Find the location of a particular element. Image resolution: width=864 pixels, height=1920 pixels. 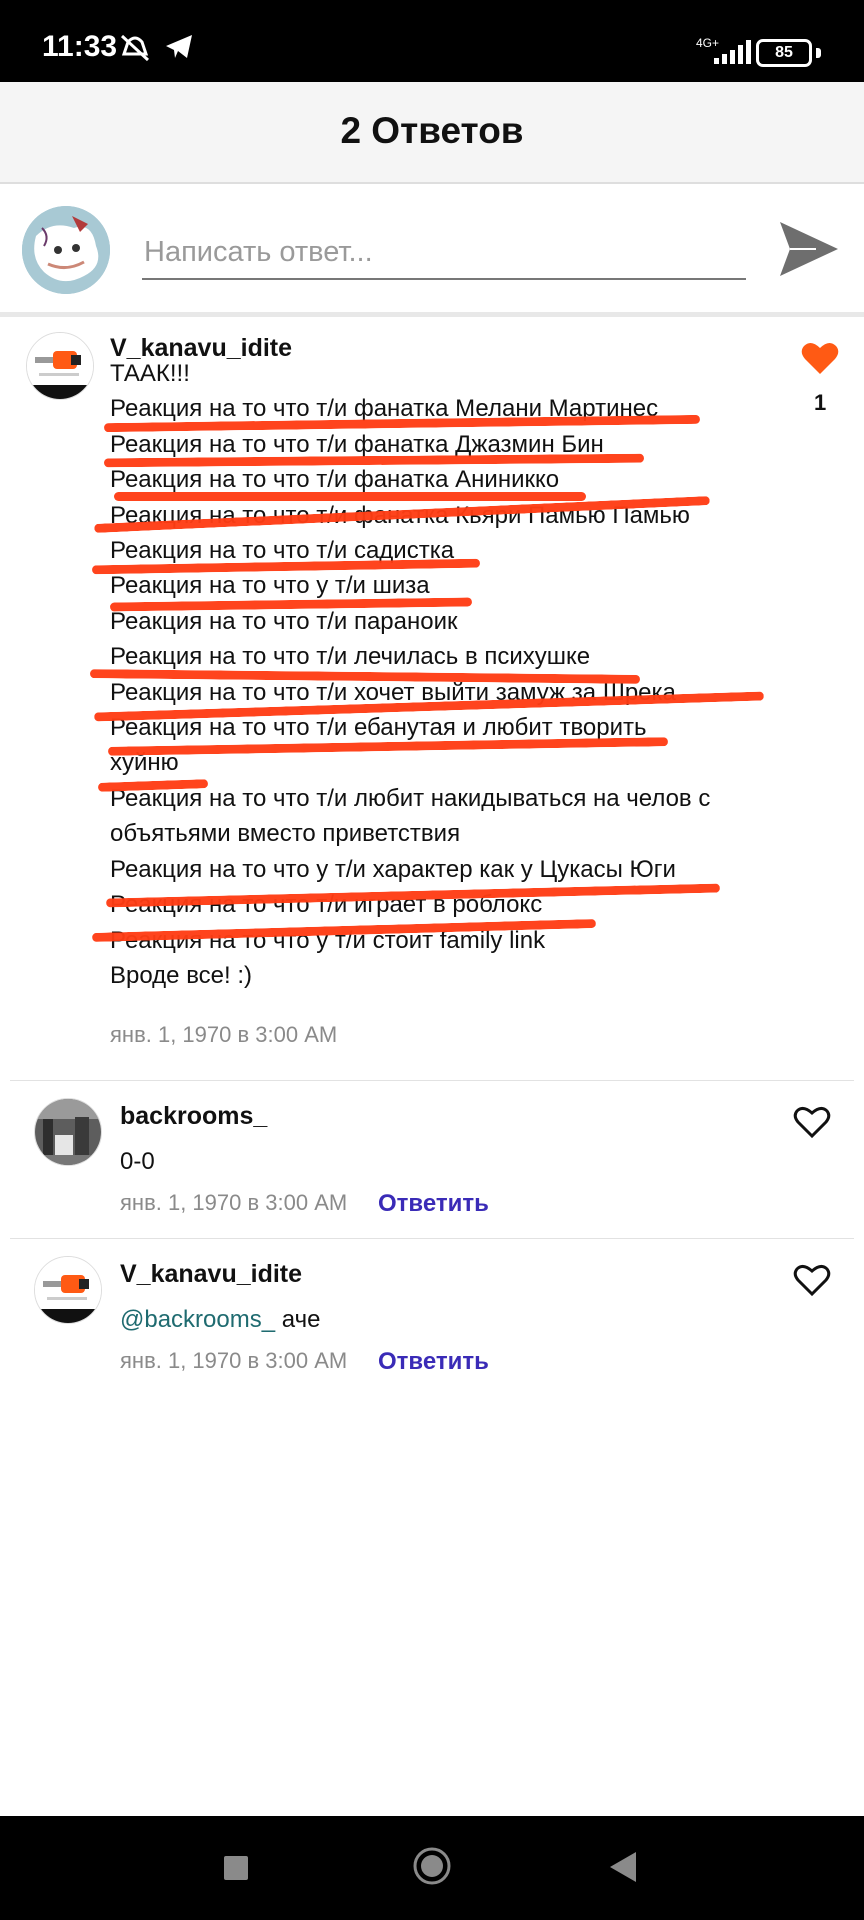

backrooms-avatar-image is located at coordinates (68, 1132).